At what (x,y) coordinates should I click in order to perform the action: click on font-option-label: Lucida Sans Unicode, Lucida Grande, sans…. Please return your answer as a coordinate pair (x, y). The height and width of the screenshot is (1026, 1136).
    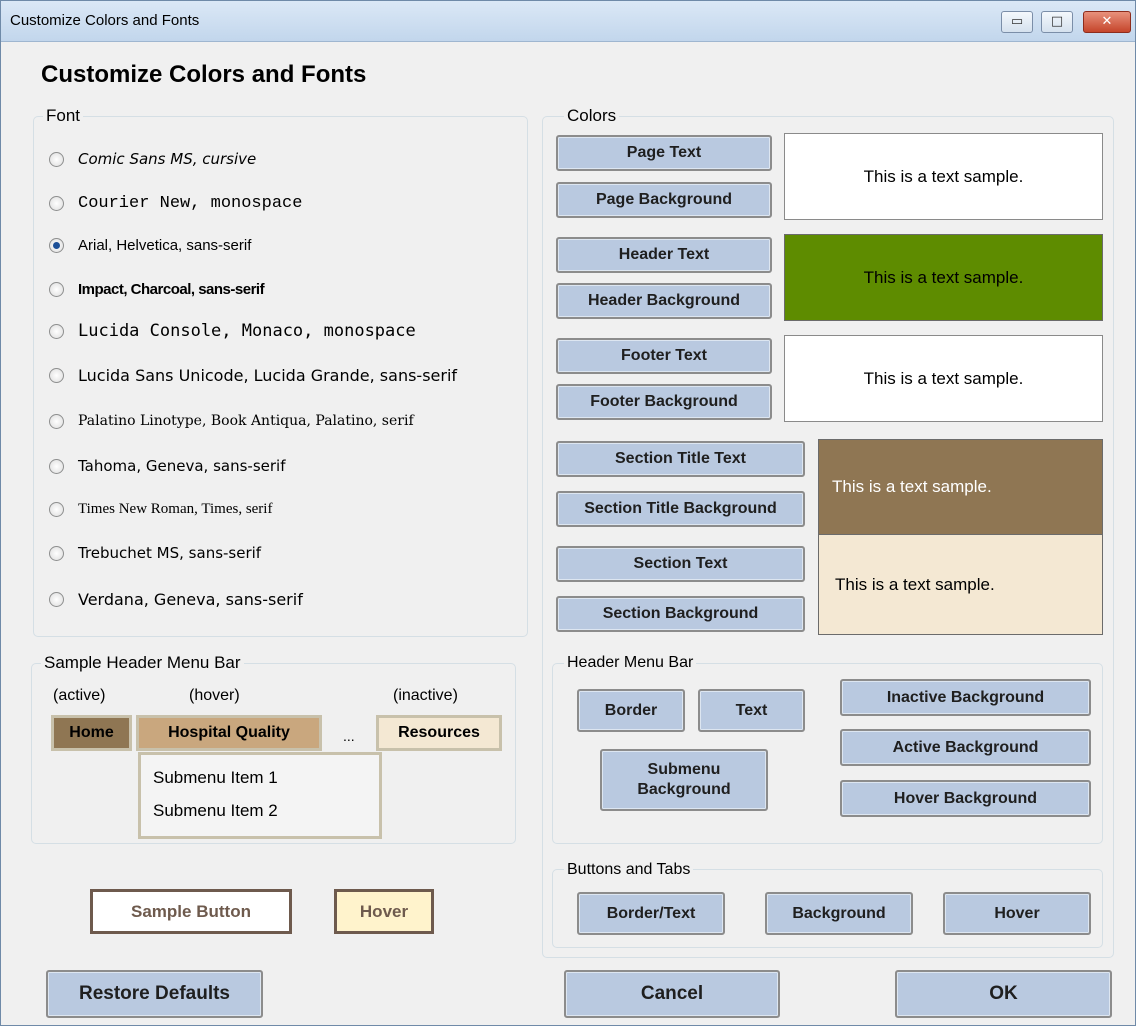
    Looking at the image, I should click on (268, 375).